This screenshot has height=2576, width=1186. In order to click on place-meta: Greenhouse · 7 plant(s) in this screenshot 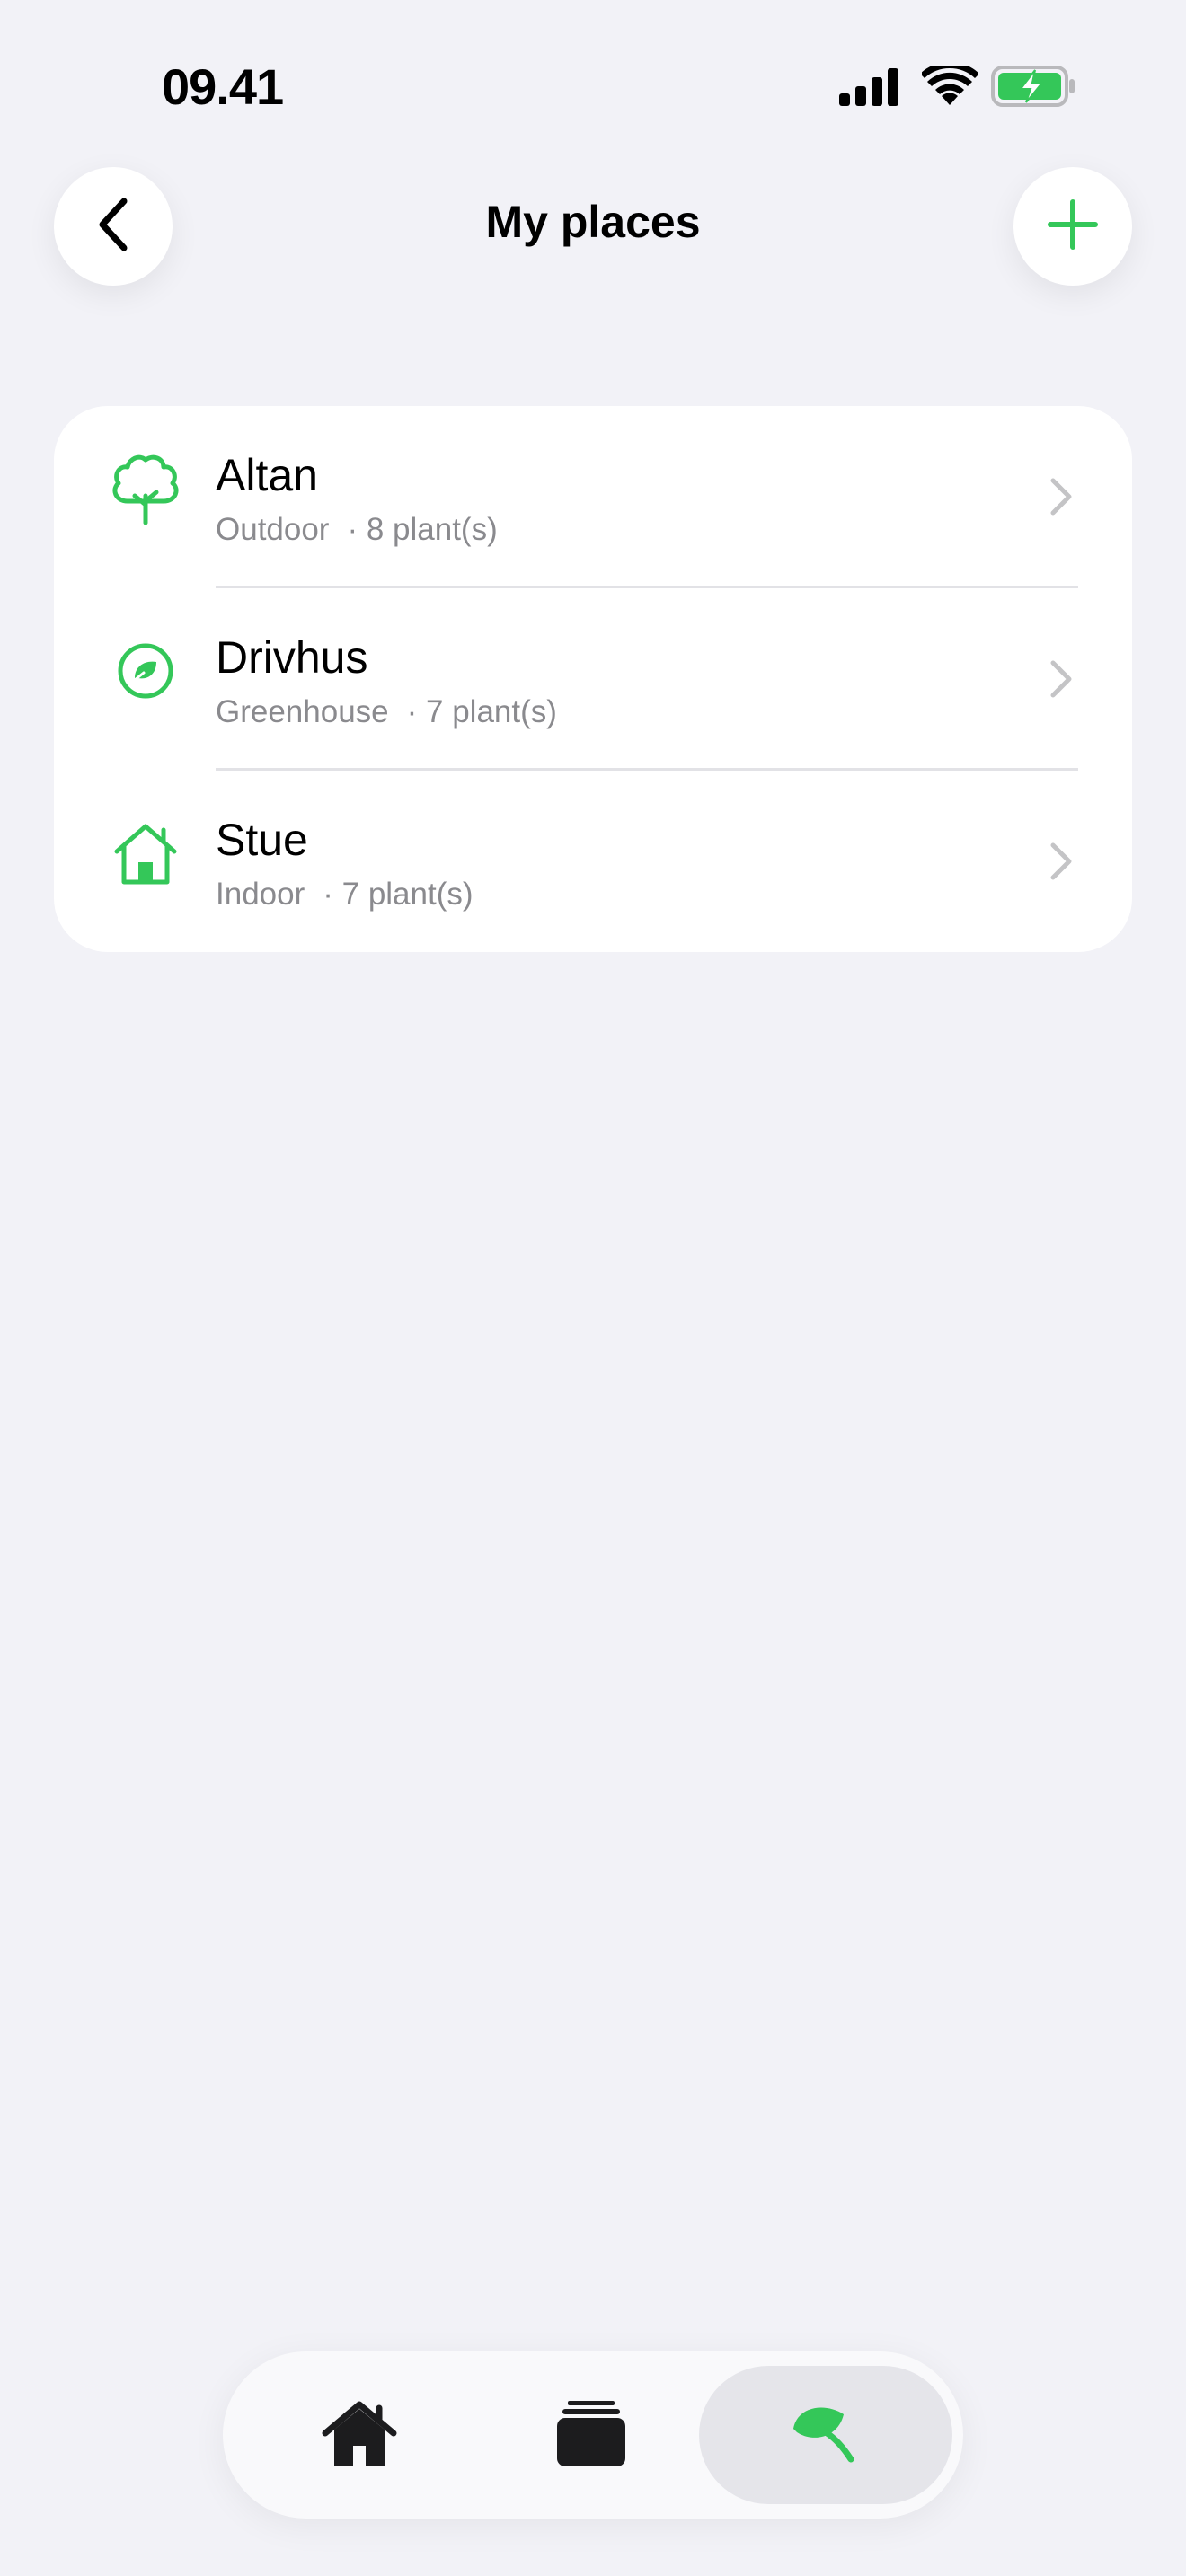, I will do `click(386, 712)`.